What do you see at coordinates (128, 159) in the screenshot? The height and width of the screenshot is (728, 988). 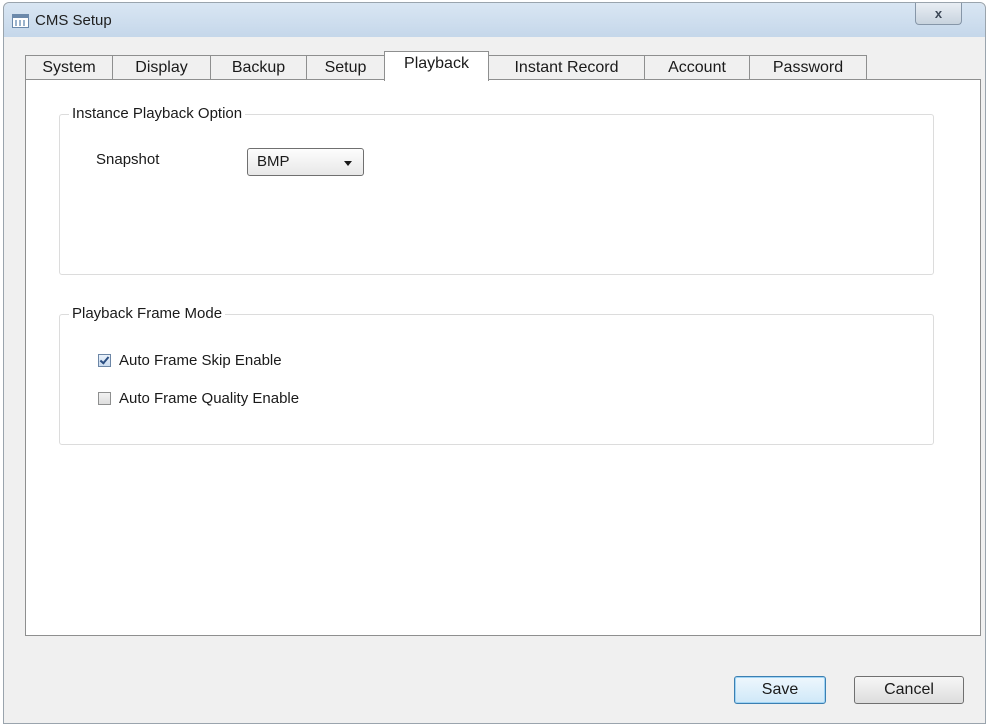 I see `snapshot-label: Snapshot` at bounding box center [128, 159].